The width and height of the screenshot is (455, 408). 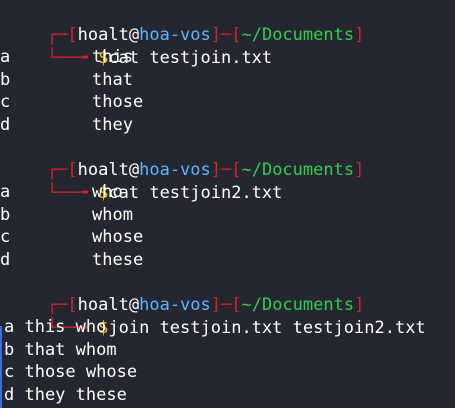 I want to click on join-output-line: a this who, so click(x=55, y=327).